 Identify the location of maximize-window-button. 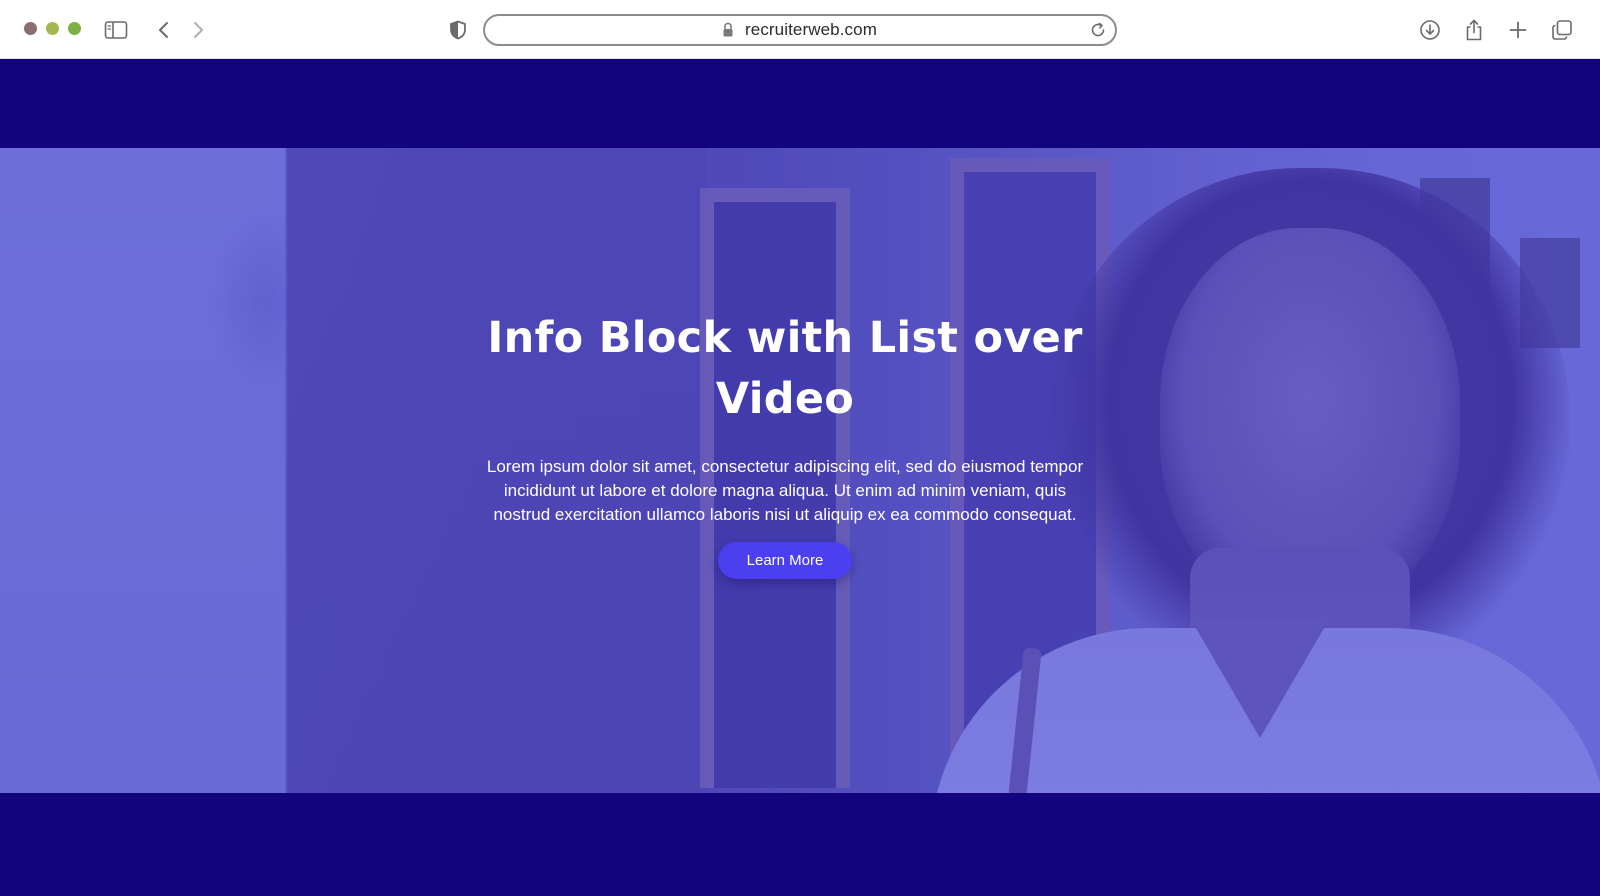
(74, 28).